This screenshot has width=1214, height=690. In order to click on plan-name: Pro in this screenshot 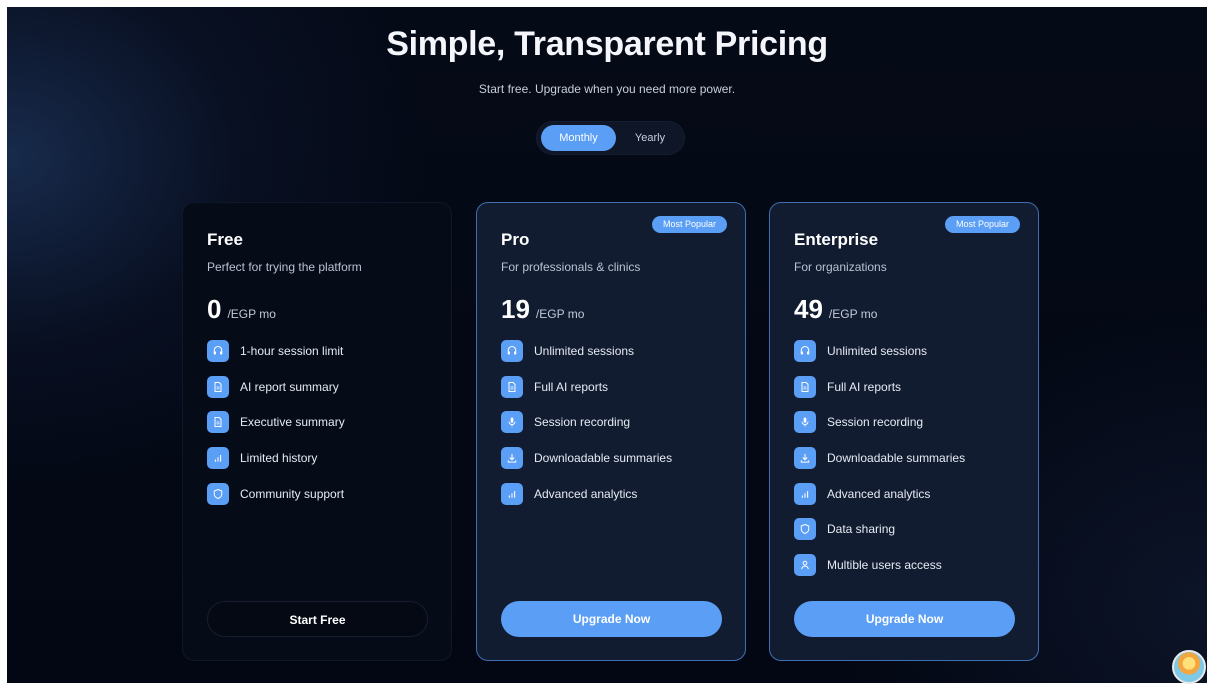, I will do `click(515, 239)`.